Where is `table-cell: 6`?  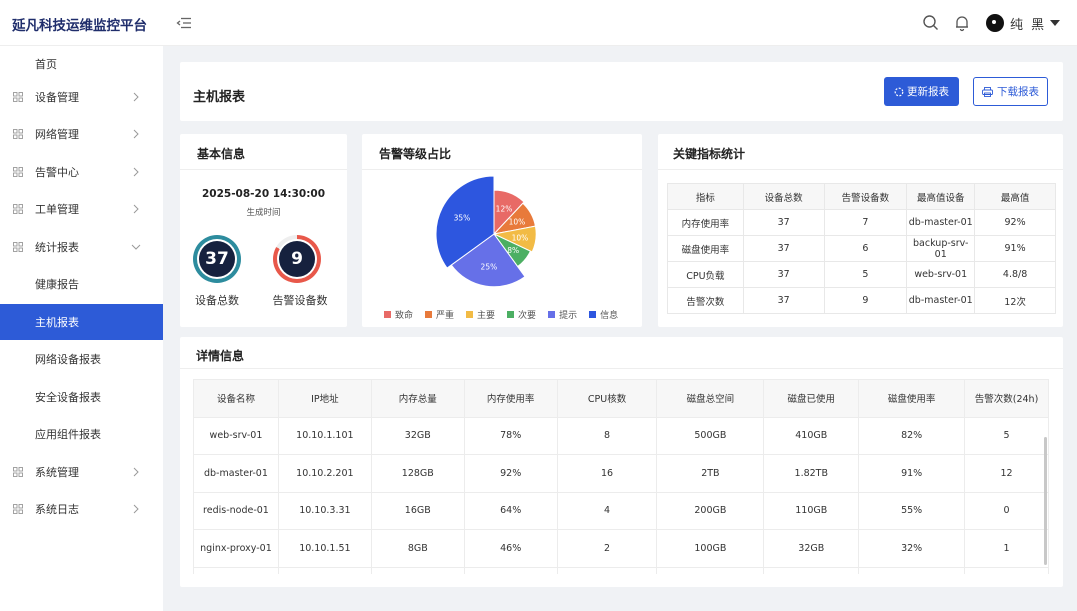
table-cell: 6 is located at coordinates (865, 248).